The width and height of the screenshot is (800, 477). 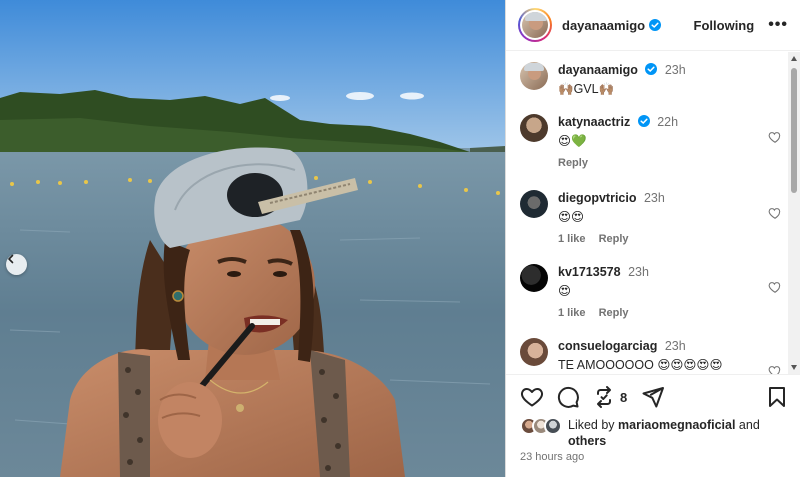 I want to click on liked-by-and: and, so click(x=747, y=425).